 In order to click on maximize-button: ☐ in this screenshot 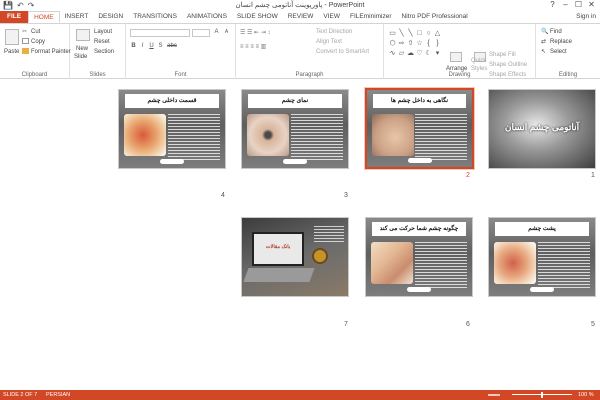, I will do `click(578, 5)`.